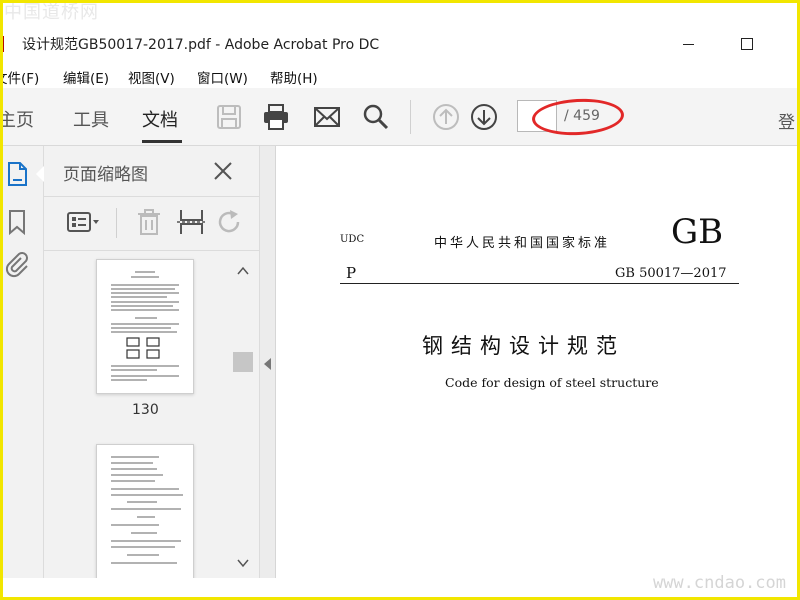 The width and height of the screenshot is (800, 600). I want to click on save-icon, so click(229, 117).